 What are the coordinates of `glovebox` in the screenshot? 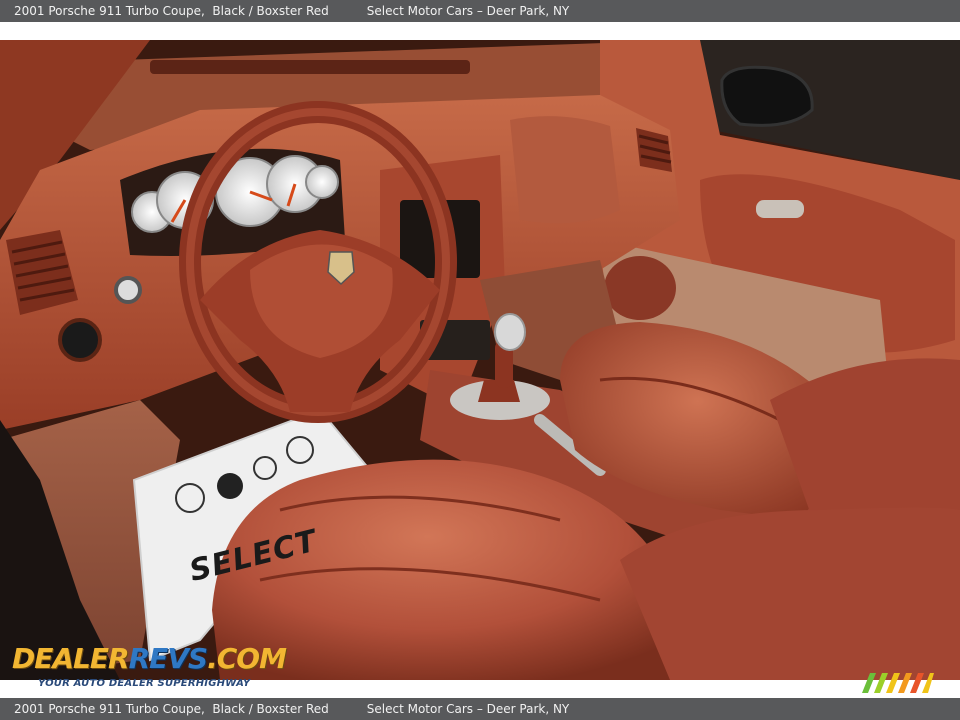 It's located at (565, 170).